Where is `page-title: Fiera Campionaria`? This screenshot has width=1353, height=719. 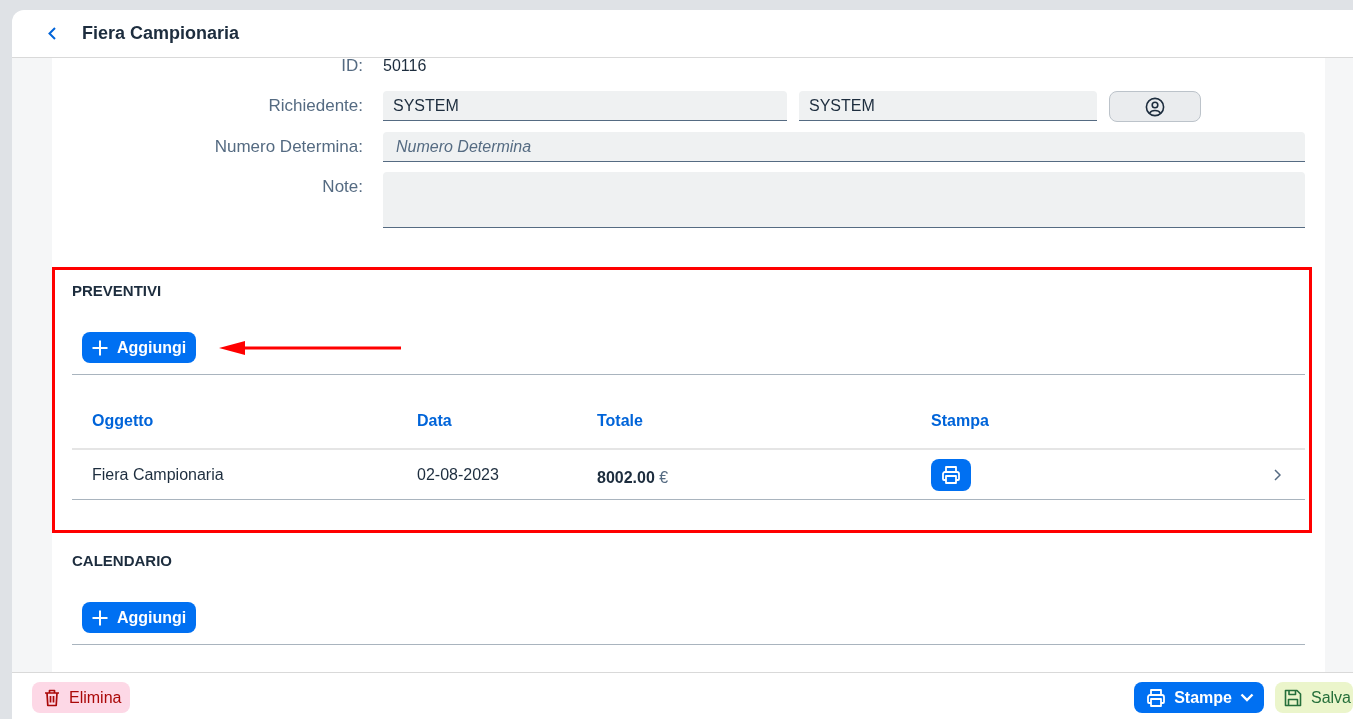
page-title: Fiera Campionaria is located at coordinates (161, 33).